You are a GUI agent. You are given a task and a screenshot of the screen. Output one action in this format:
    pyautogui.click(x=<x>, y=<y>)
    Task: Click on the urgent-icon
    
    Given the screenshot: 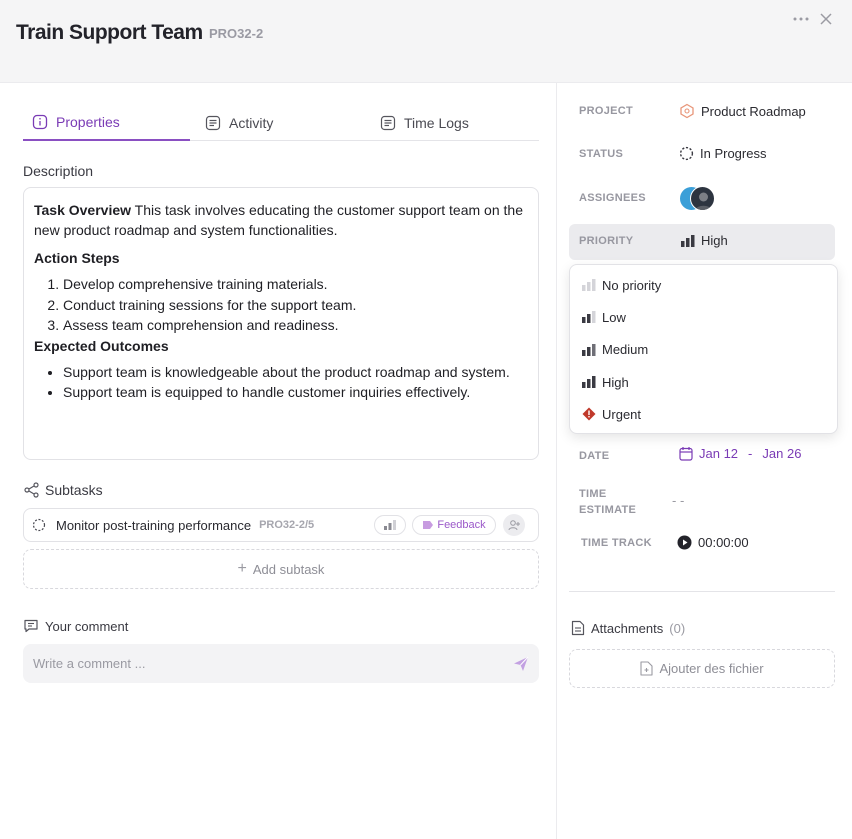 What is the action you would take?
    pyautogui.click(x=589, y=414)
    